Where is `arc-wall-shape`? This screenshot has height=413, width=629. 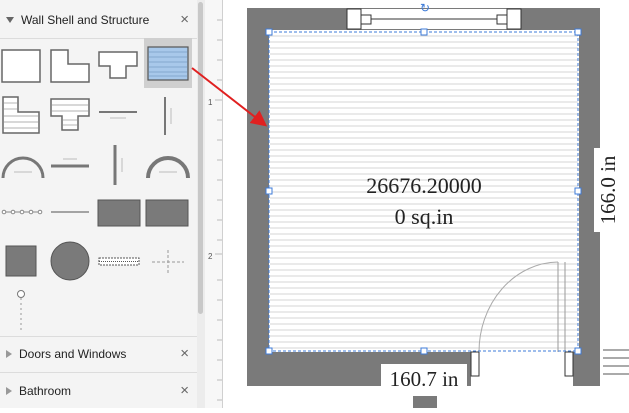 arc-wall-shape is located at coordinates (23, 164).